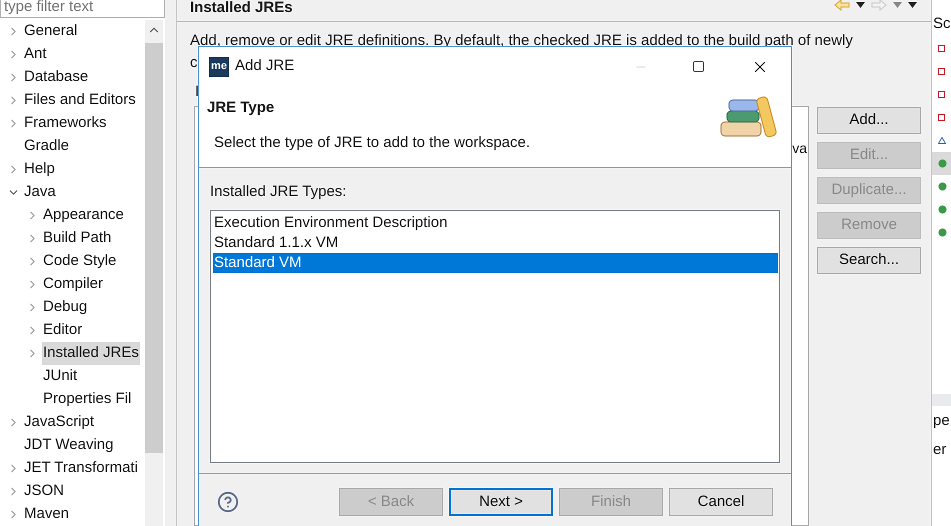 The image size is (951, 526). I want to click on tree-item: Help, so click(39, 169).